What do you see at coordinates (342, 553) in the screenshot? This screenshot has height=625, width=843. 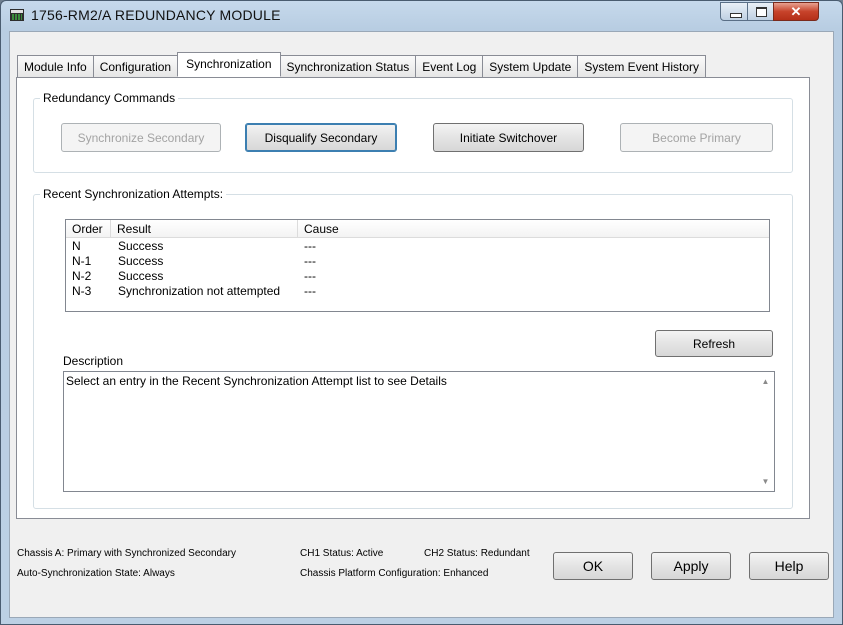 I see `ch1-status: CH1 Status: Active` at bounding box center [342, 553].